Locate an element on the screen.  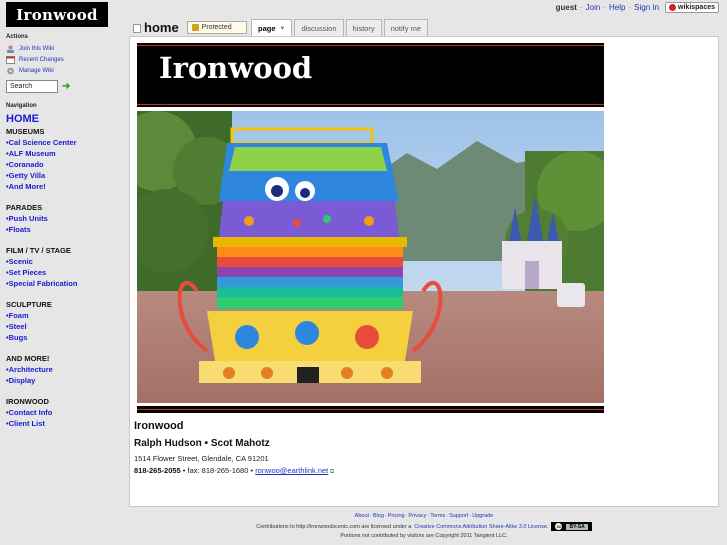
company-name: Ironwood is located at coordinates (159, 426).